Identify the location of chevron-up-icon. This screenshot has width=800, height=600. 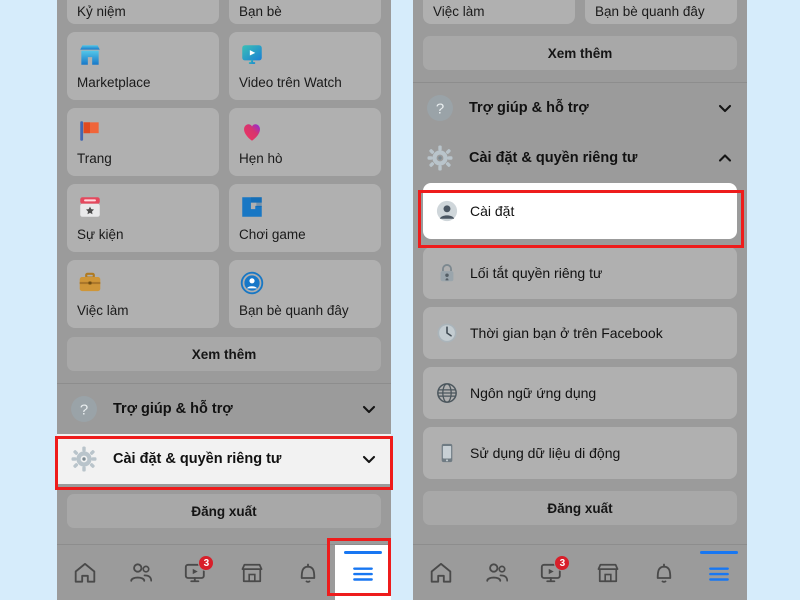
(725, 158).